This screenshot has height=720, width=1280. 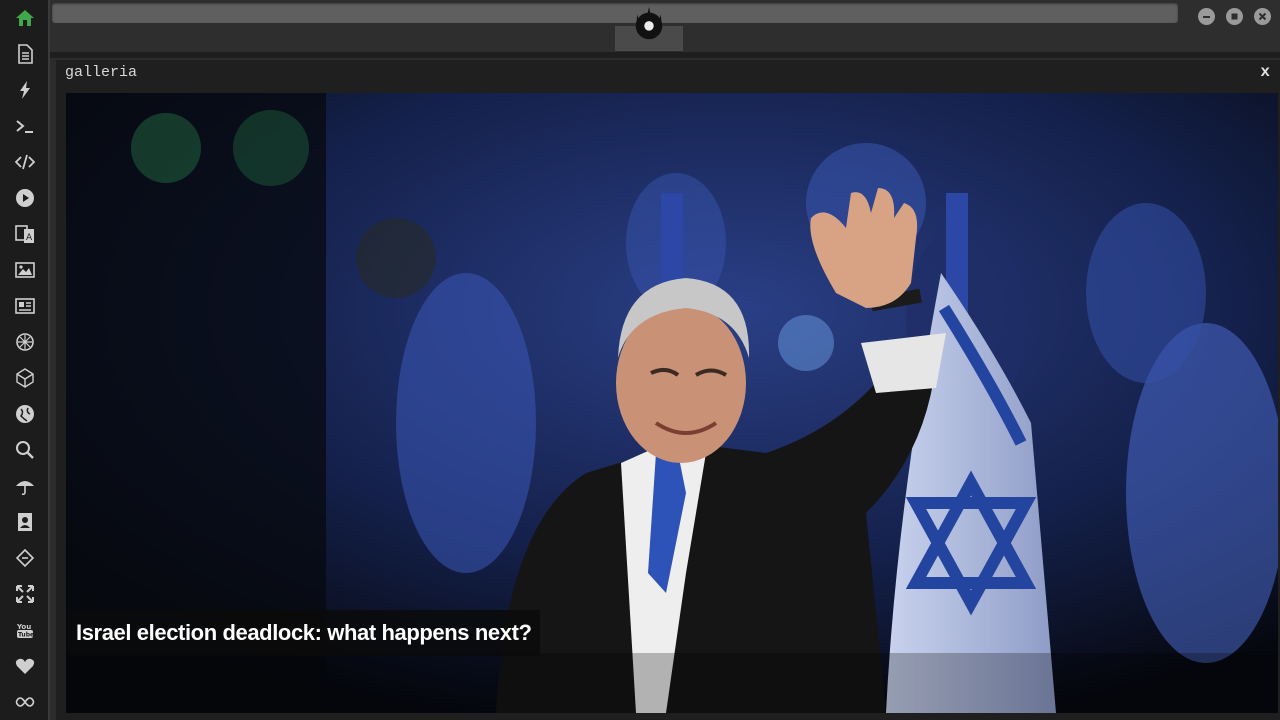 I want to click on close-window-button, so click(x=1262, y=16).